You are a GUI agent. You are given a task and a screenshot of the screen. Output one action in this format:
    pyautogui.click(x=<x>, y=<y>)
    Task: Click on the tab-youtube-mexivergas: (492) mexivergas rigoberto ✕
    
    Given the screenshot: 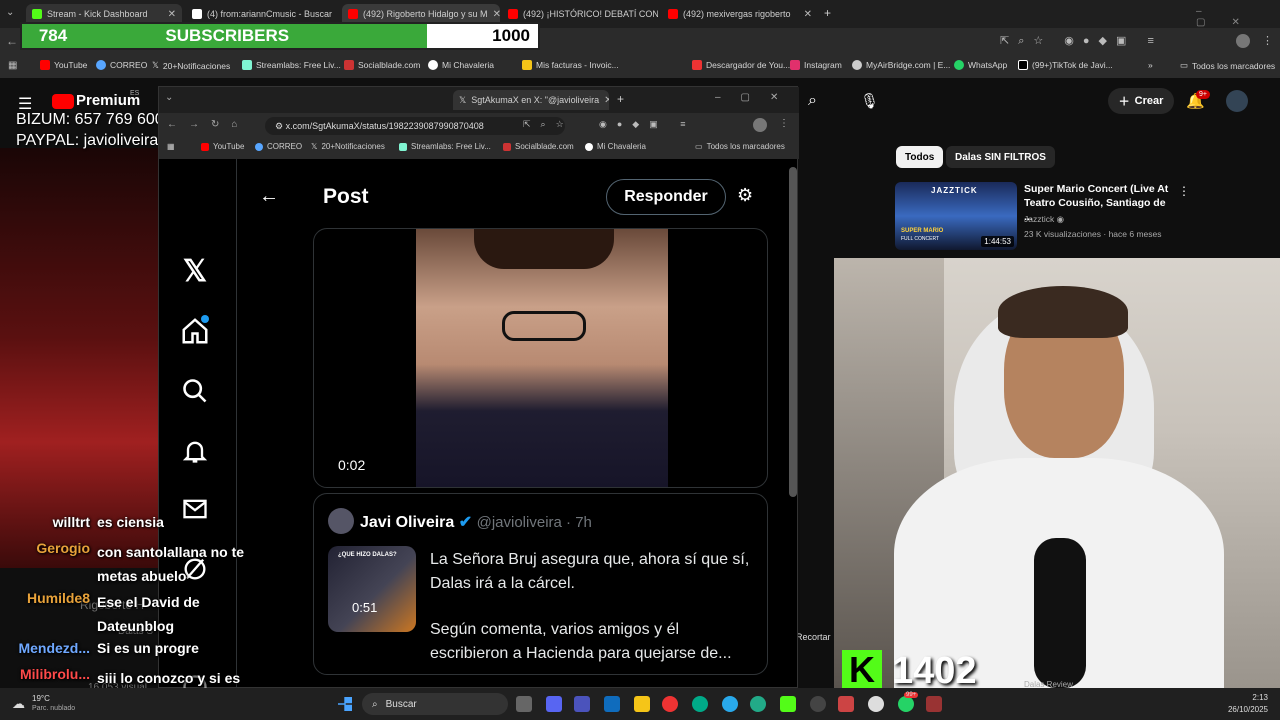 What is the action you would take?
    pyautogui.click(x=740, y=14)
    